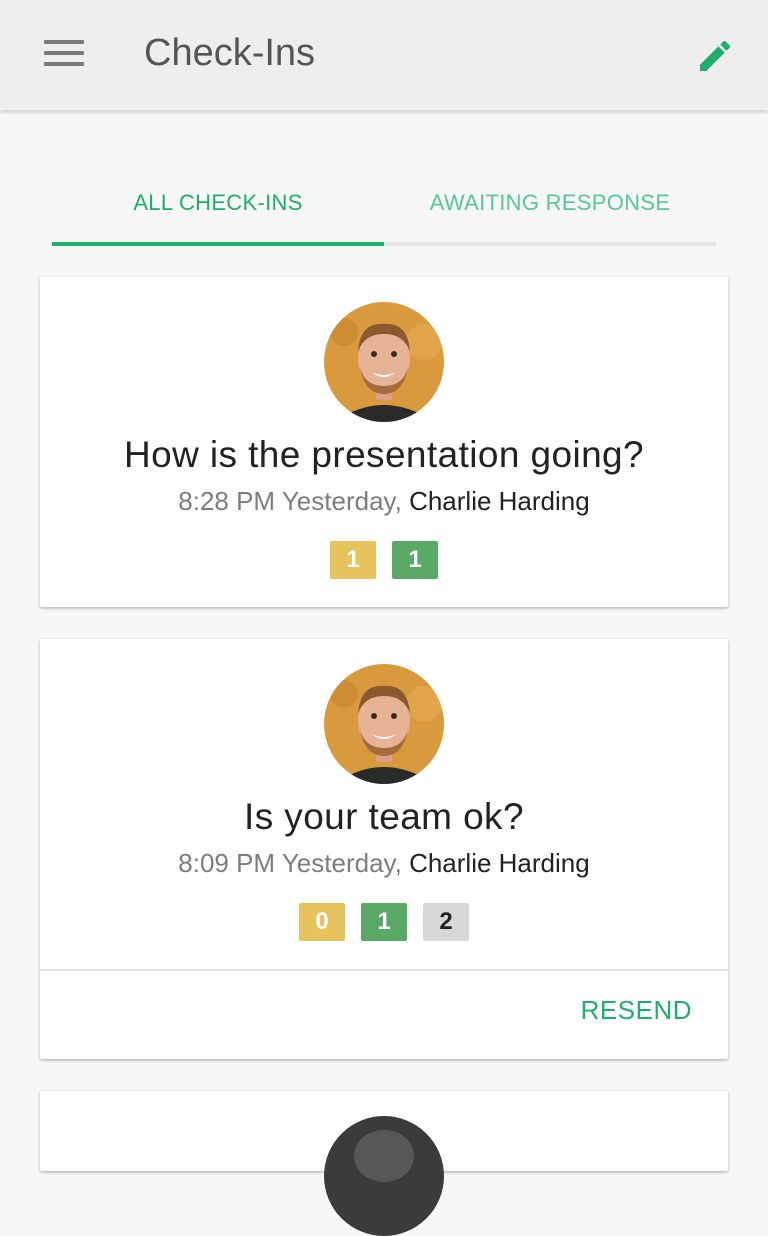 This screenshot has height=1236, width=768. Describe the element at coordinates (230, 53) in the screenshot. I see `page-title: Check-Ins` at that location.